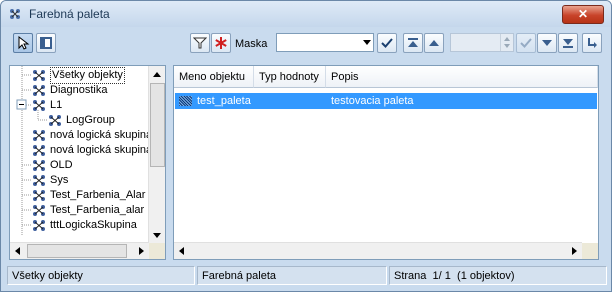 Image resolution: width=612 pixels, height=292 pixels. I want to click on last-page-button, so click(568, 43).